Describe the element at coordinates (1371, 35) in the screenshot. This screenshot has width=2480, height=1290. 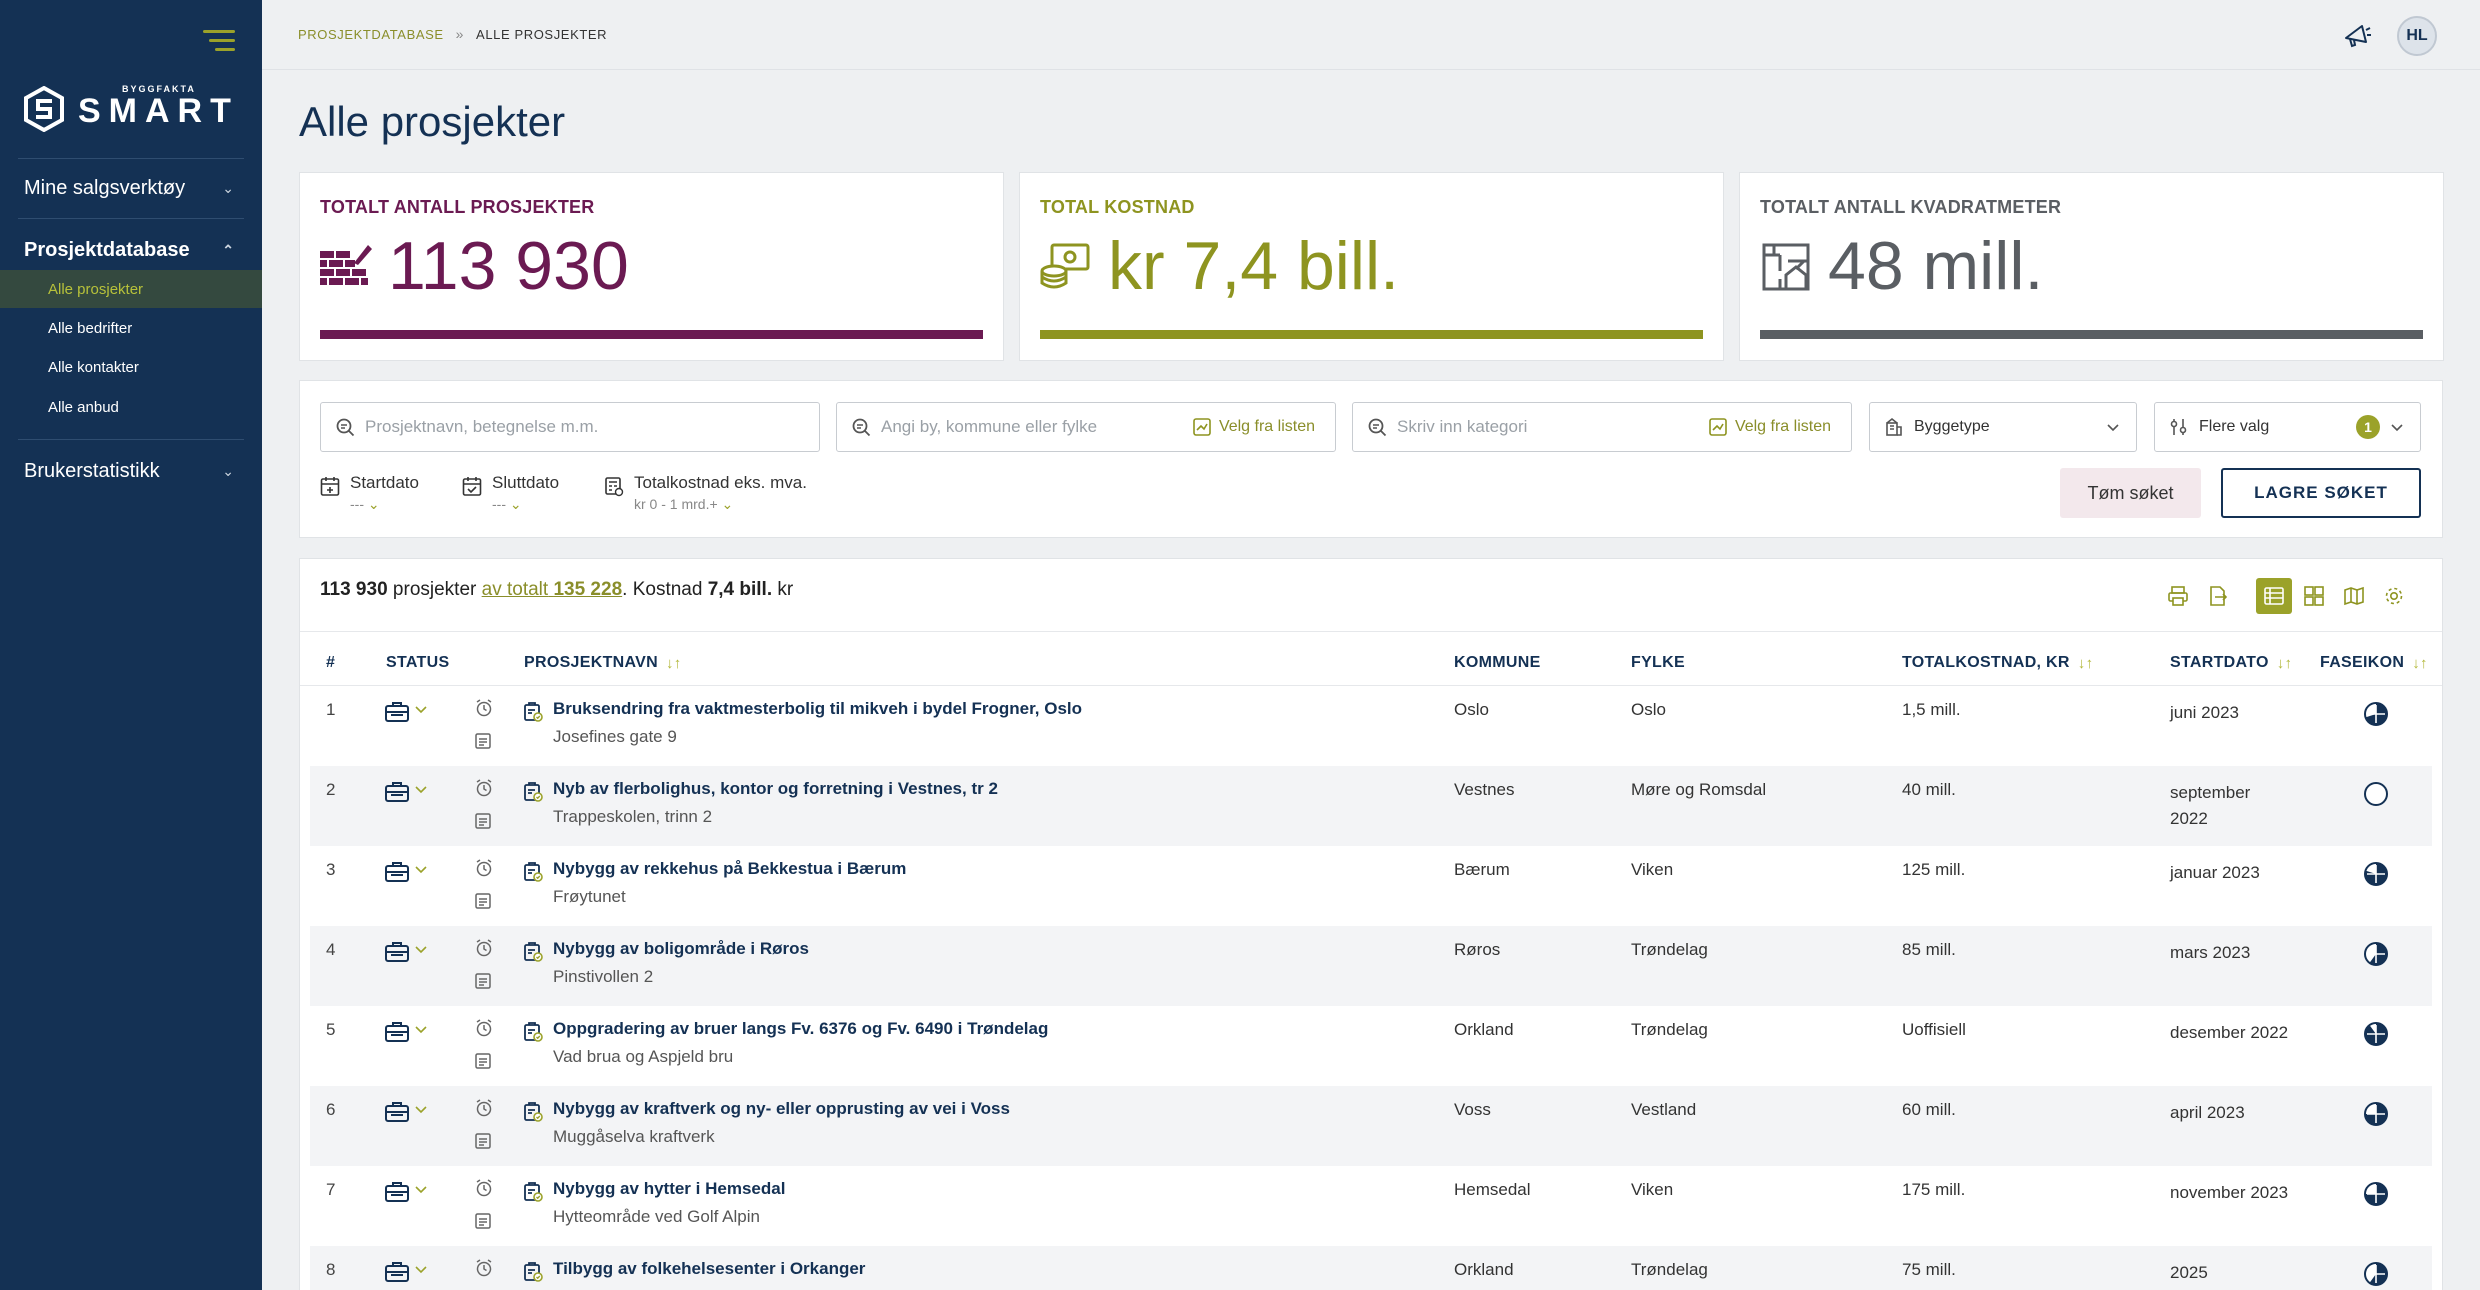
I see `top-bar: PROSJEKTDATABASE » ALLE PROSJEKTER HL` at that location.